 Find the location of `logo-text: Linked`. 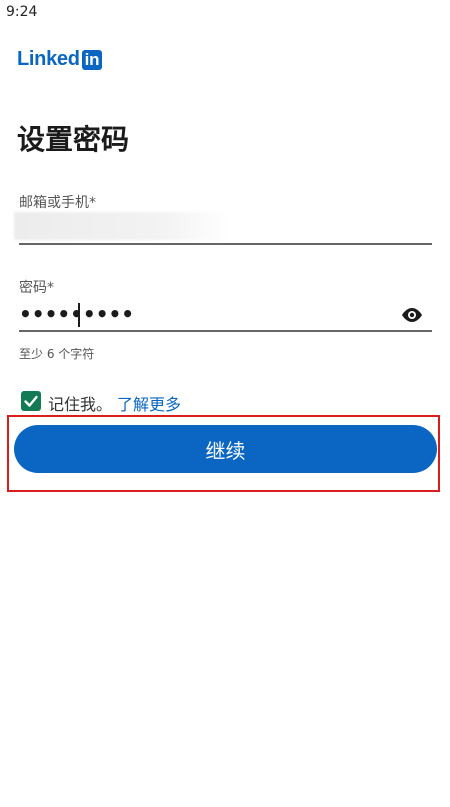

logo-text: Linked is located at coordinates (48, 59).